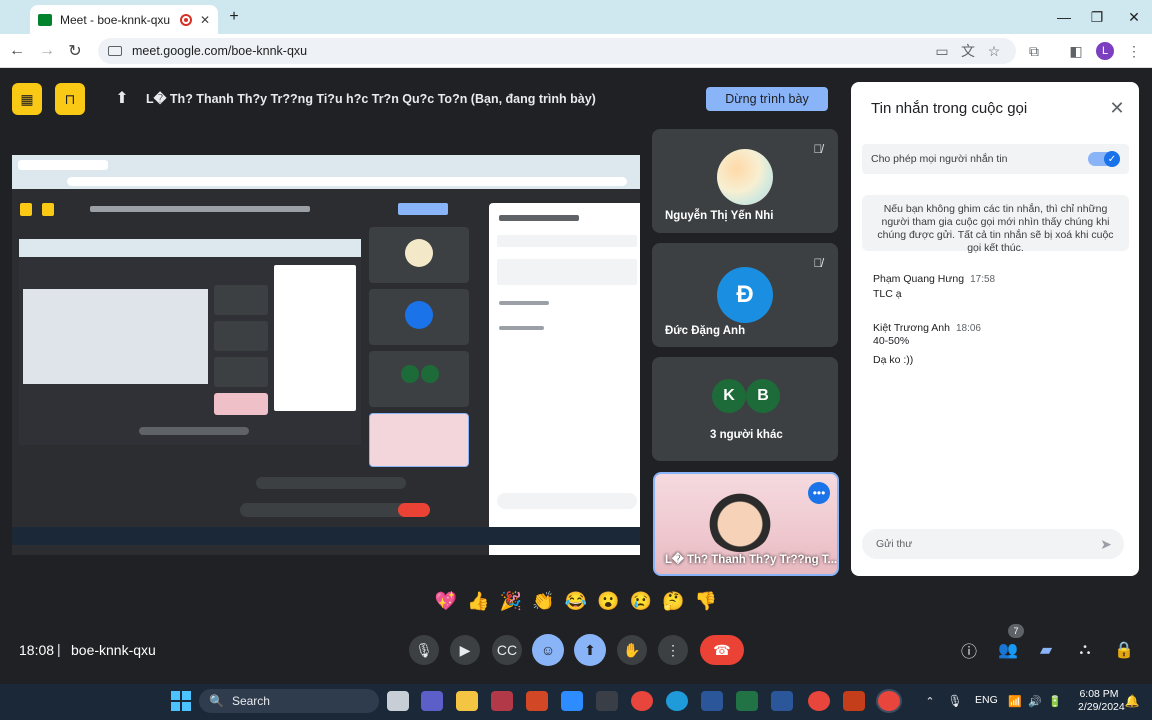  Describe the element at coordinates (674, 601) in the screenshot. I see `thinking-reaction: 🤔` at that location.